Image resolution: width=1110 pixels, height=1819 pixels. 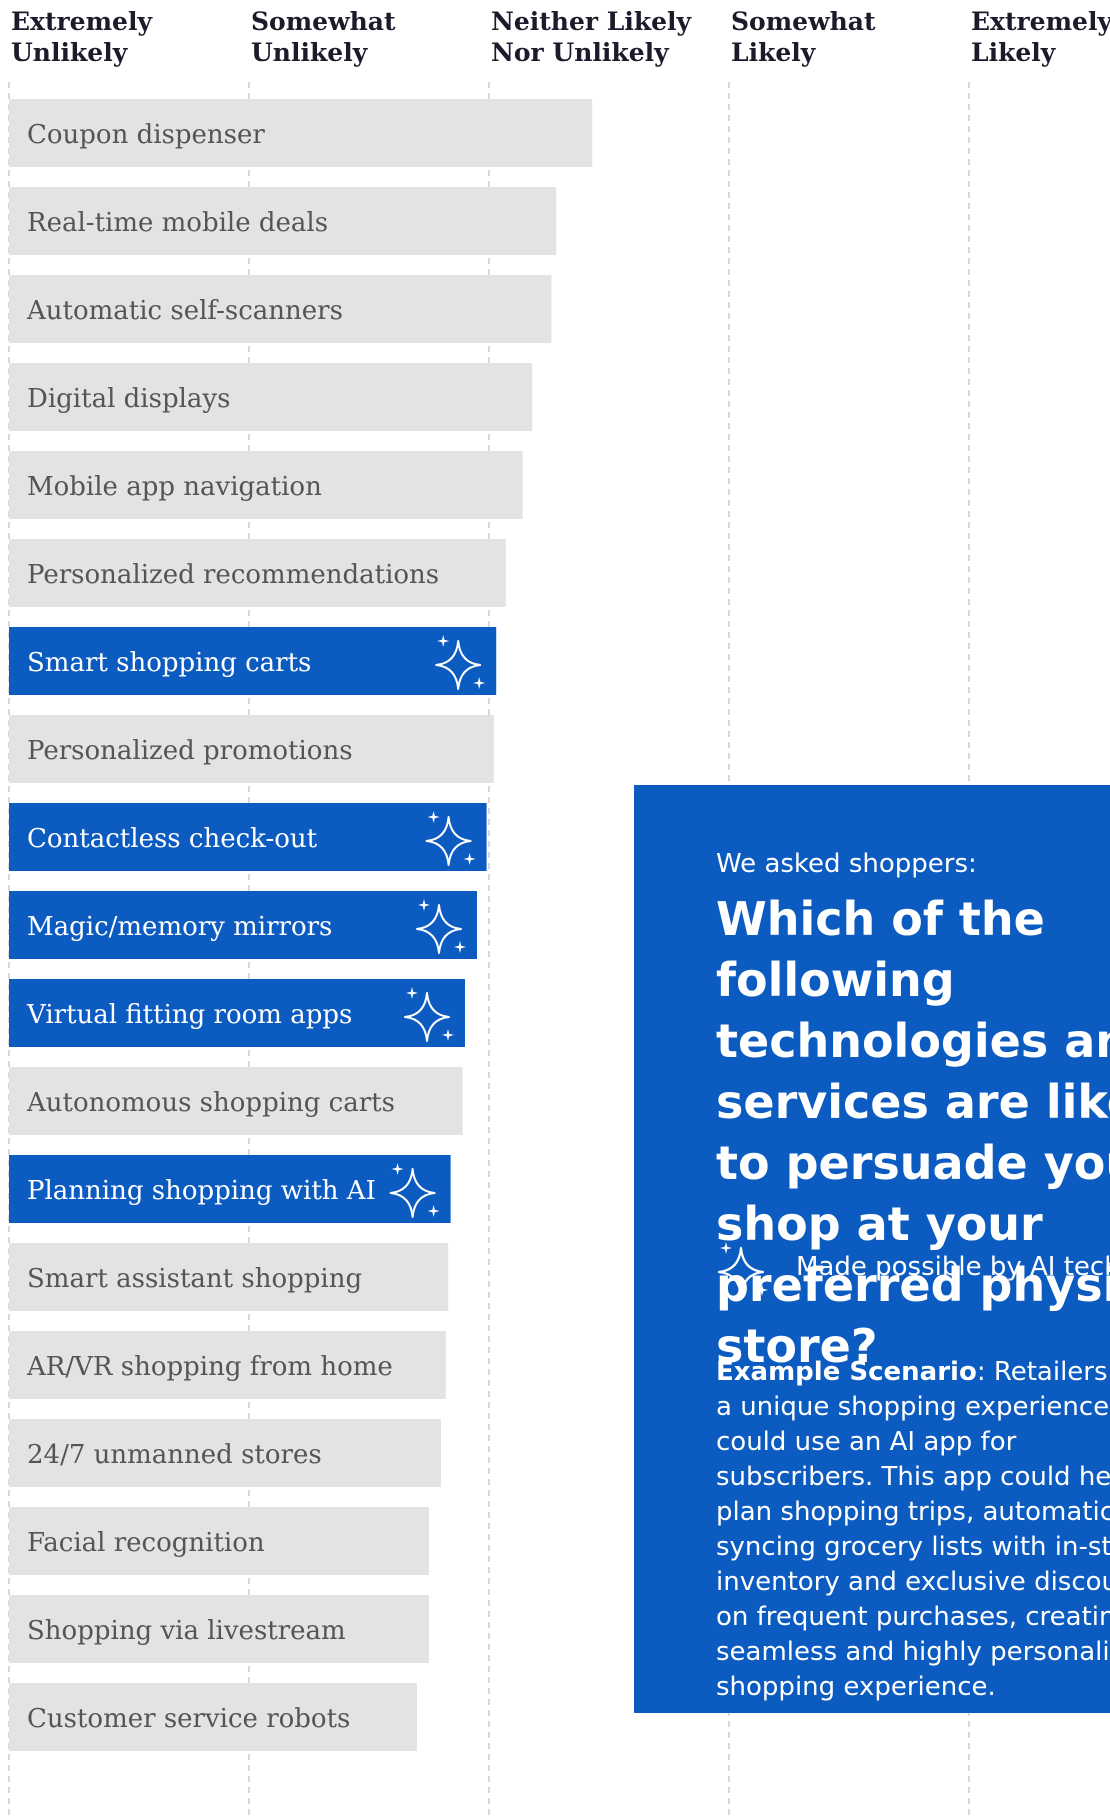 I want to click on bar-label: Planning shopping with AI, so click(x=201, y=1191).